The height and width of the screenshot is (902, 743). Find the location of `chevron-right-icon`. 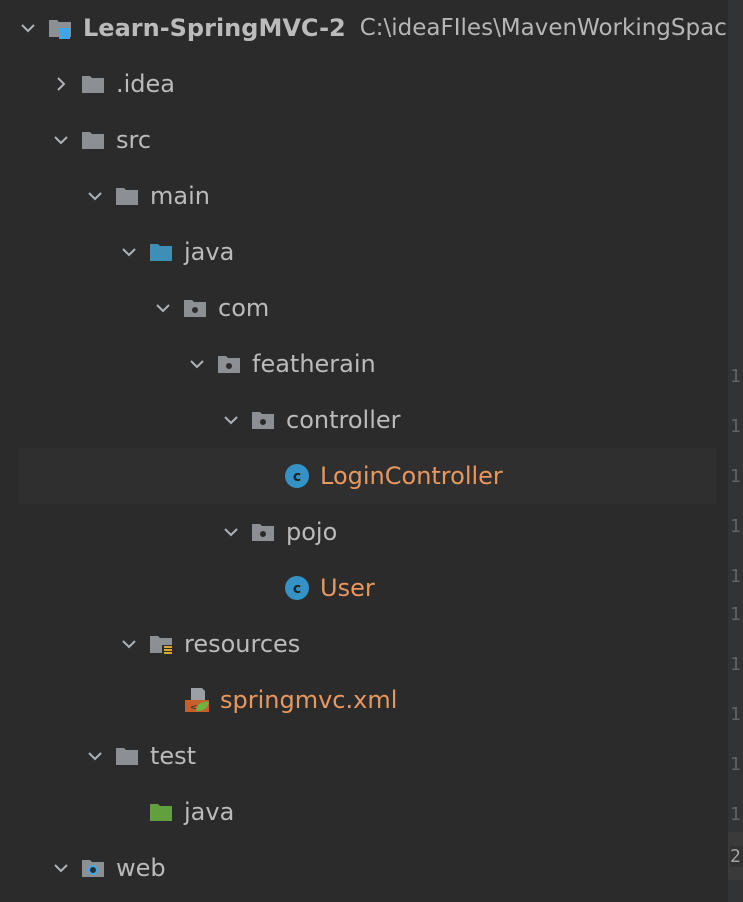

chevron-right-icon is located at coordinates (61, 84).